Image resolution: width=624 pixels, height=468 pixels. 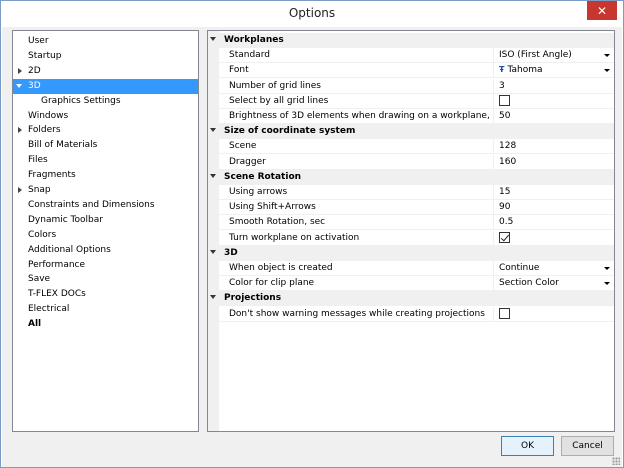 What do you see at coordinates (416, 71) in the screenshot?
I see `grid-property-row: Font Ŧ Tahoma` at bounding box center [416, 71].